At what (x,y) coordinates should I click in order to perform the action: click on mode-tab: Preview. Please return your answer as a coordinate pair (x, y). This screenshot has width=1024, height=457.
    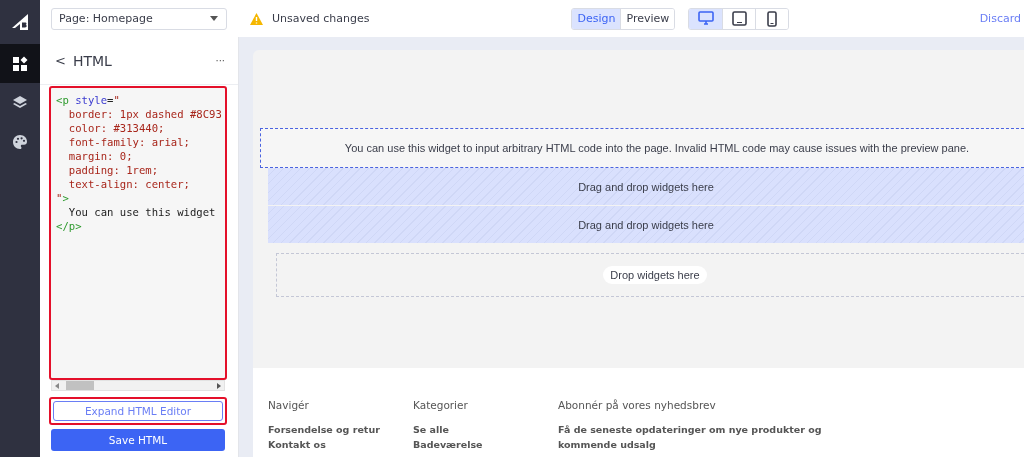
    Looking at the image, I should click on (647, 18).